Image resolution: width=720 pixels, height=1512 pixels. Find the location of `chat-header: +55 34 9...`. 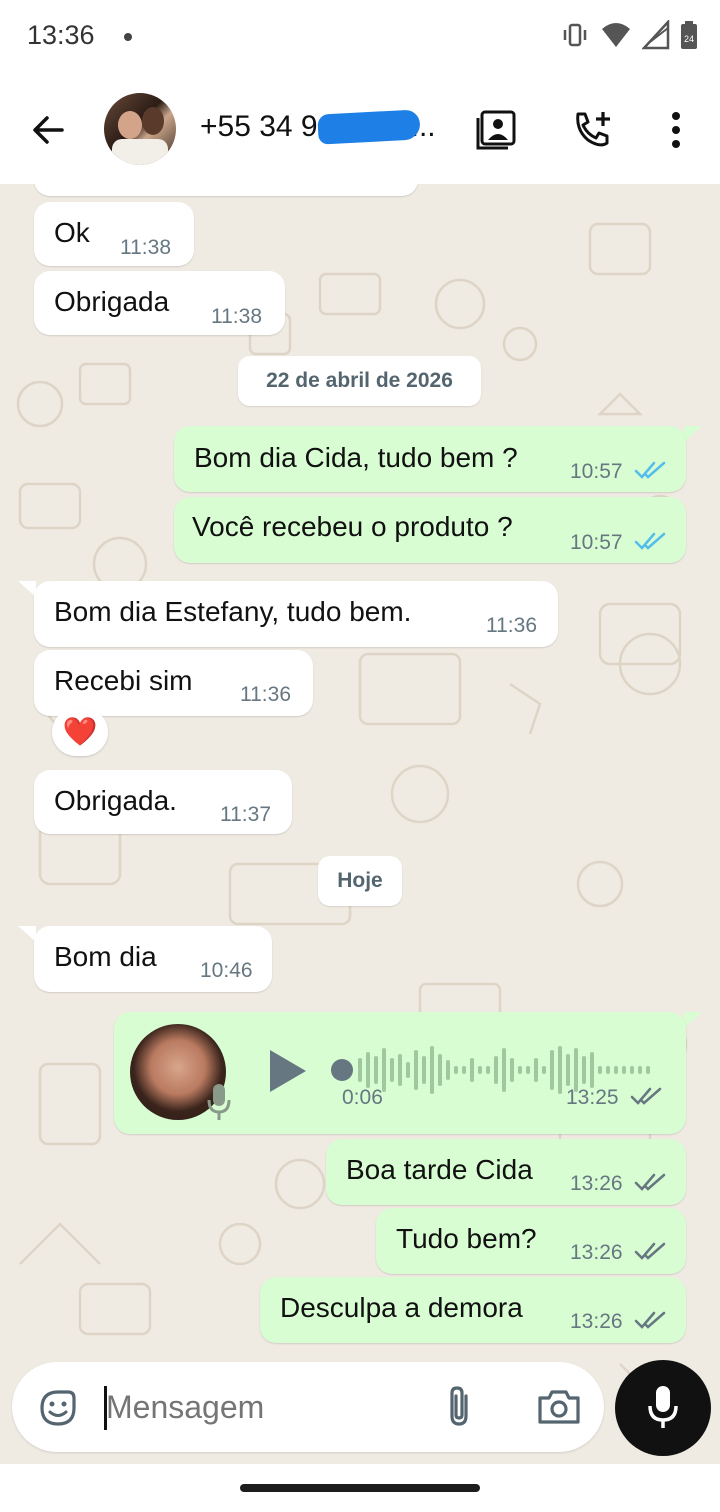

chat-header: +55 34 9... is located at coordinates (360, 128).